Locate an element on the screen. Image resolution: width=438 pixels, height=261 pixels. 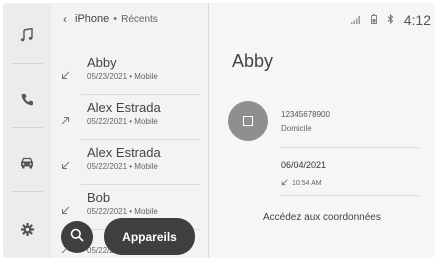
contact-detail-name: Abby is located at coordinates (253, 61).